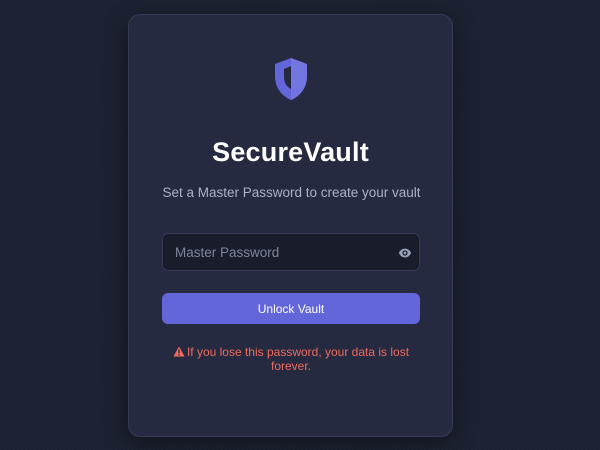  Describe the element at coordinates (291, 308) in the screenshot. I see `unlock-vault-button: Unlock Vault` at that location.